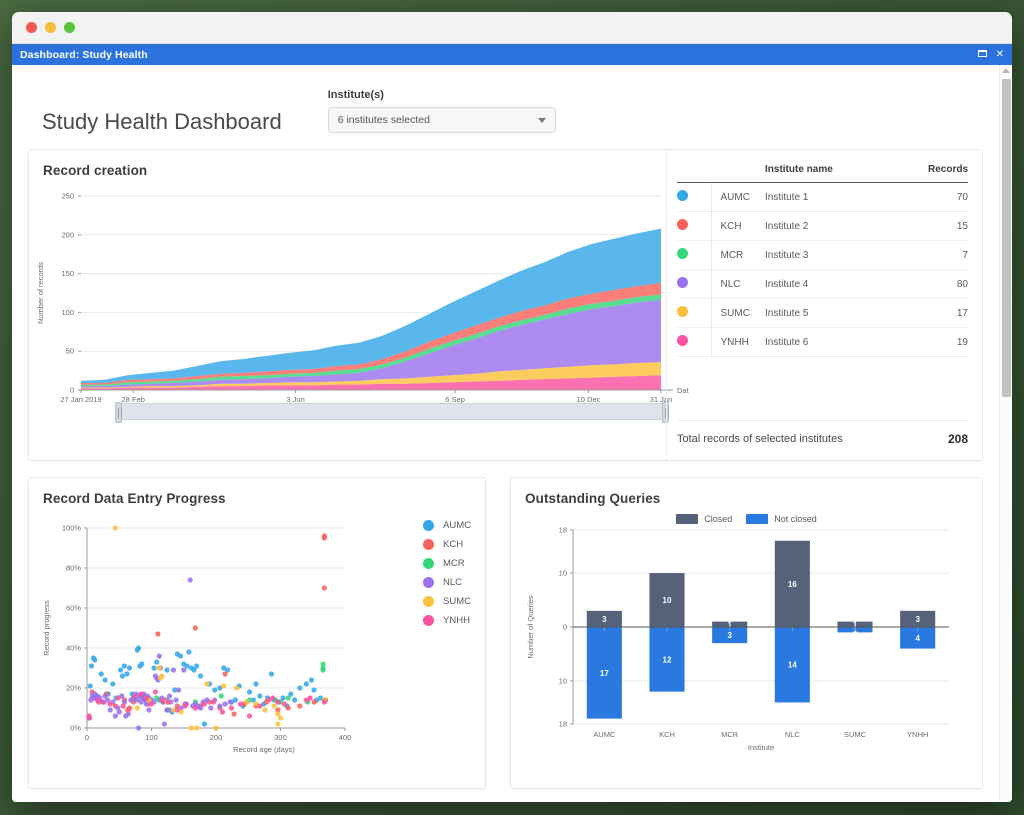 The width and height of the screenshot is (1024, 815). Describe the element at coordinates (118, 412) in the screenshot. I see `range-slider-handle-left` at that location.